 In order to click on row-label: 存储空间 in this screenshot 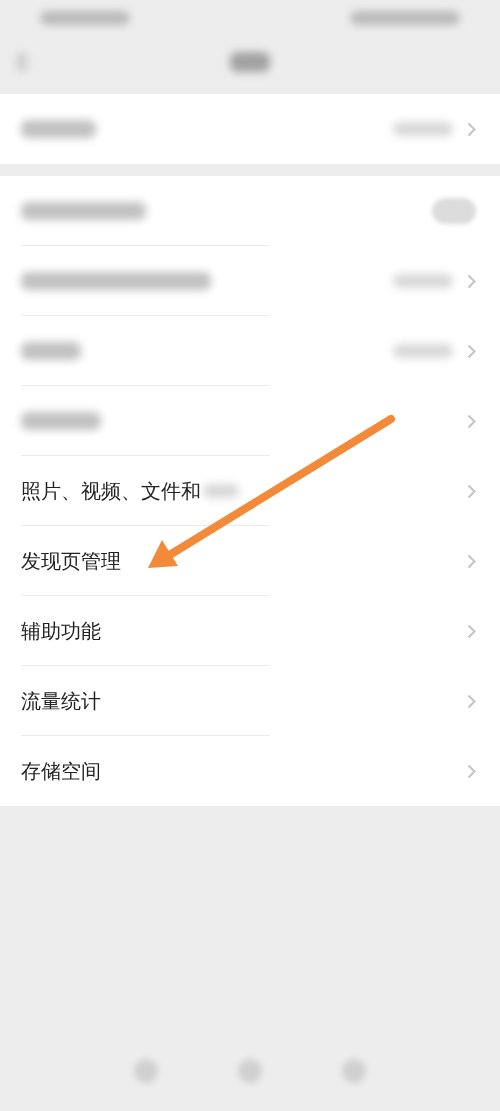, I will do `click(61, 771)`.